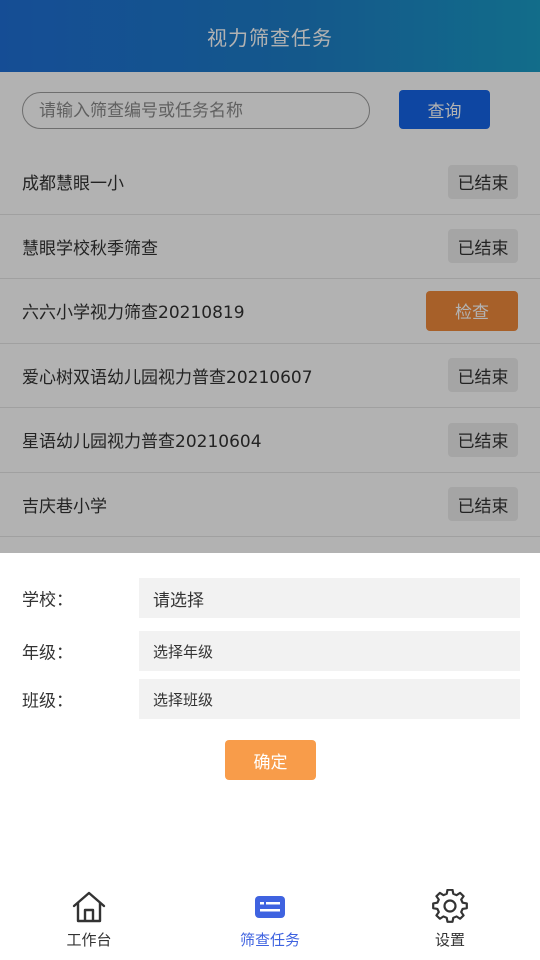 This screenshot has height=960, width=540. What do you see at coordinates (269, 940) in the screenshot?
I see `tab-label: 筛查任务` at bounding box center [269, 940].